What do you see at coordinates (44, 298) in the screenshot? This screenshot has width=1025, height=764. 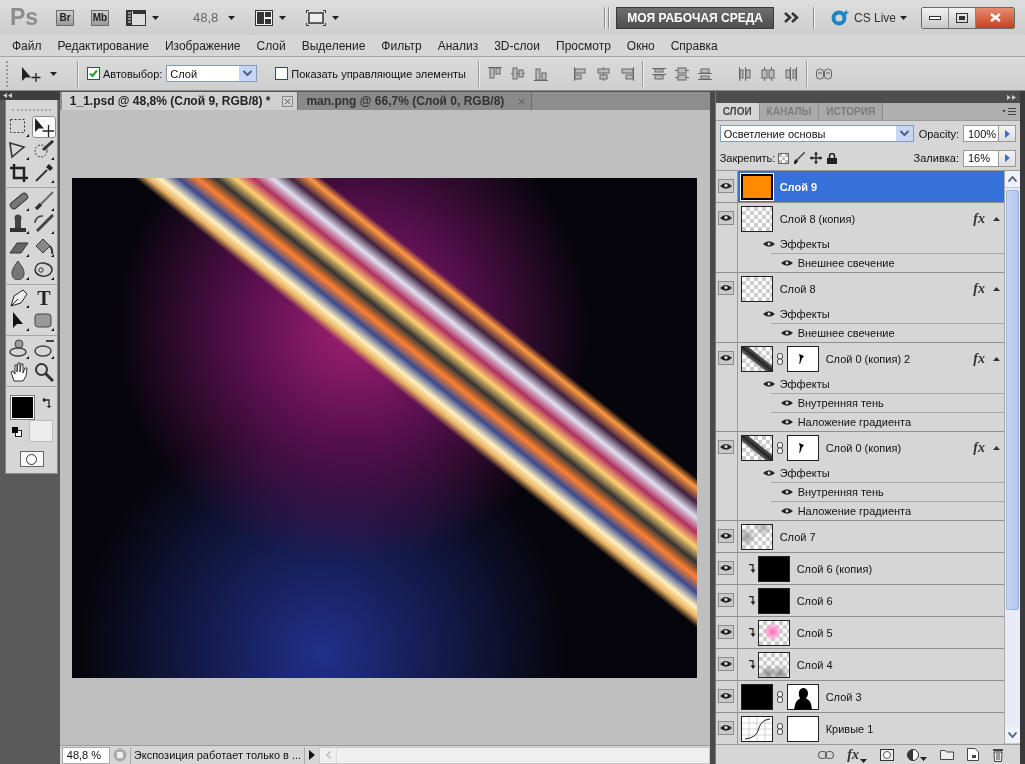 I see `type-tool-button: T` at bounding box center [44, 298].